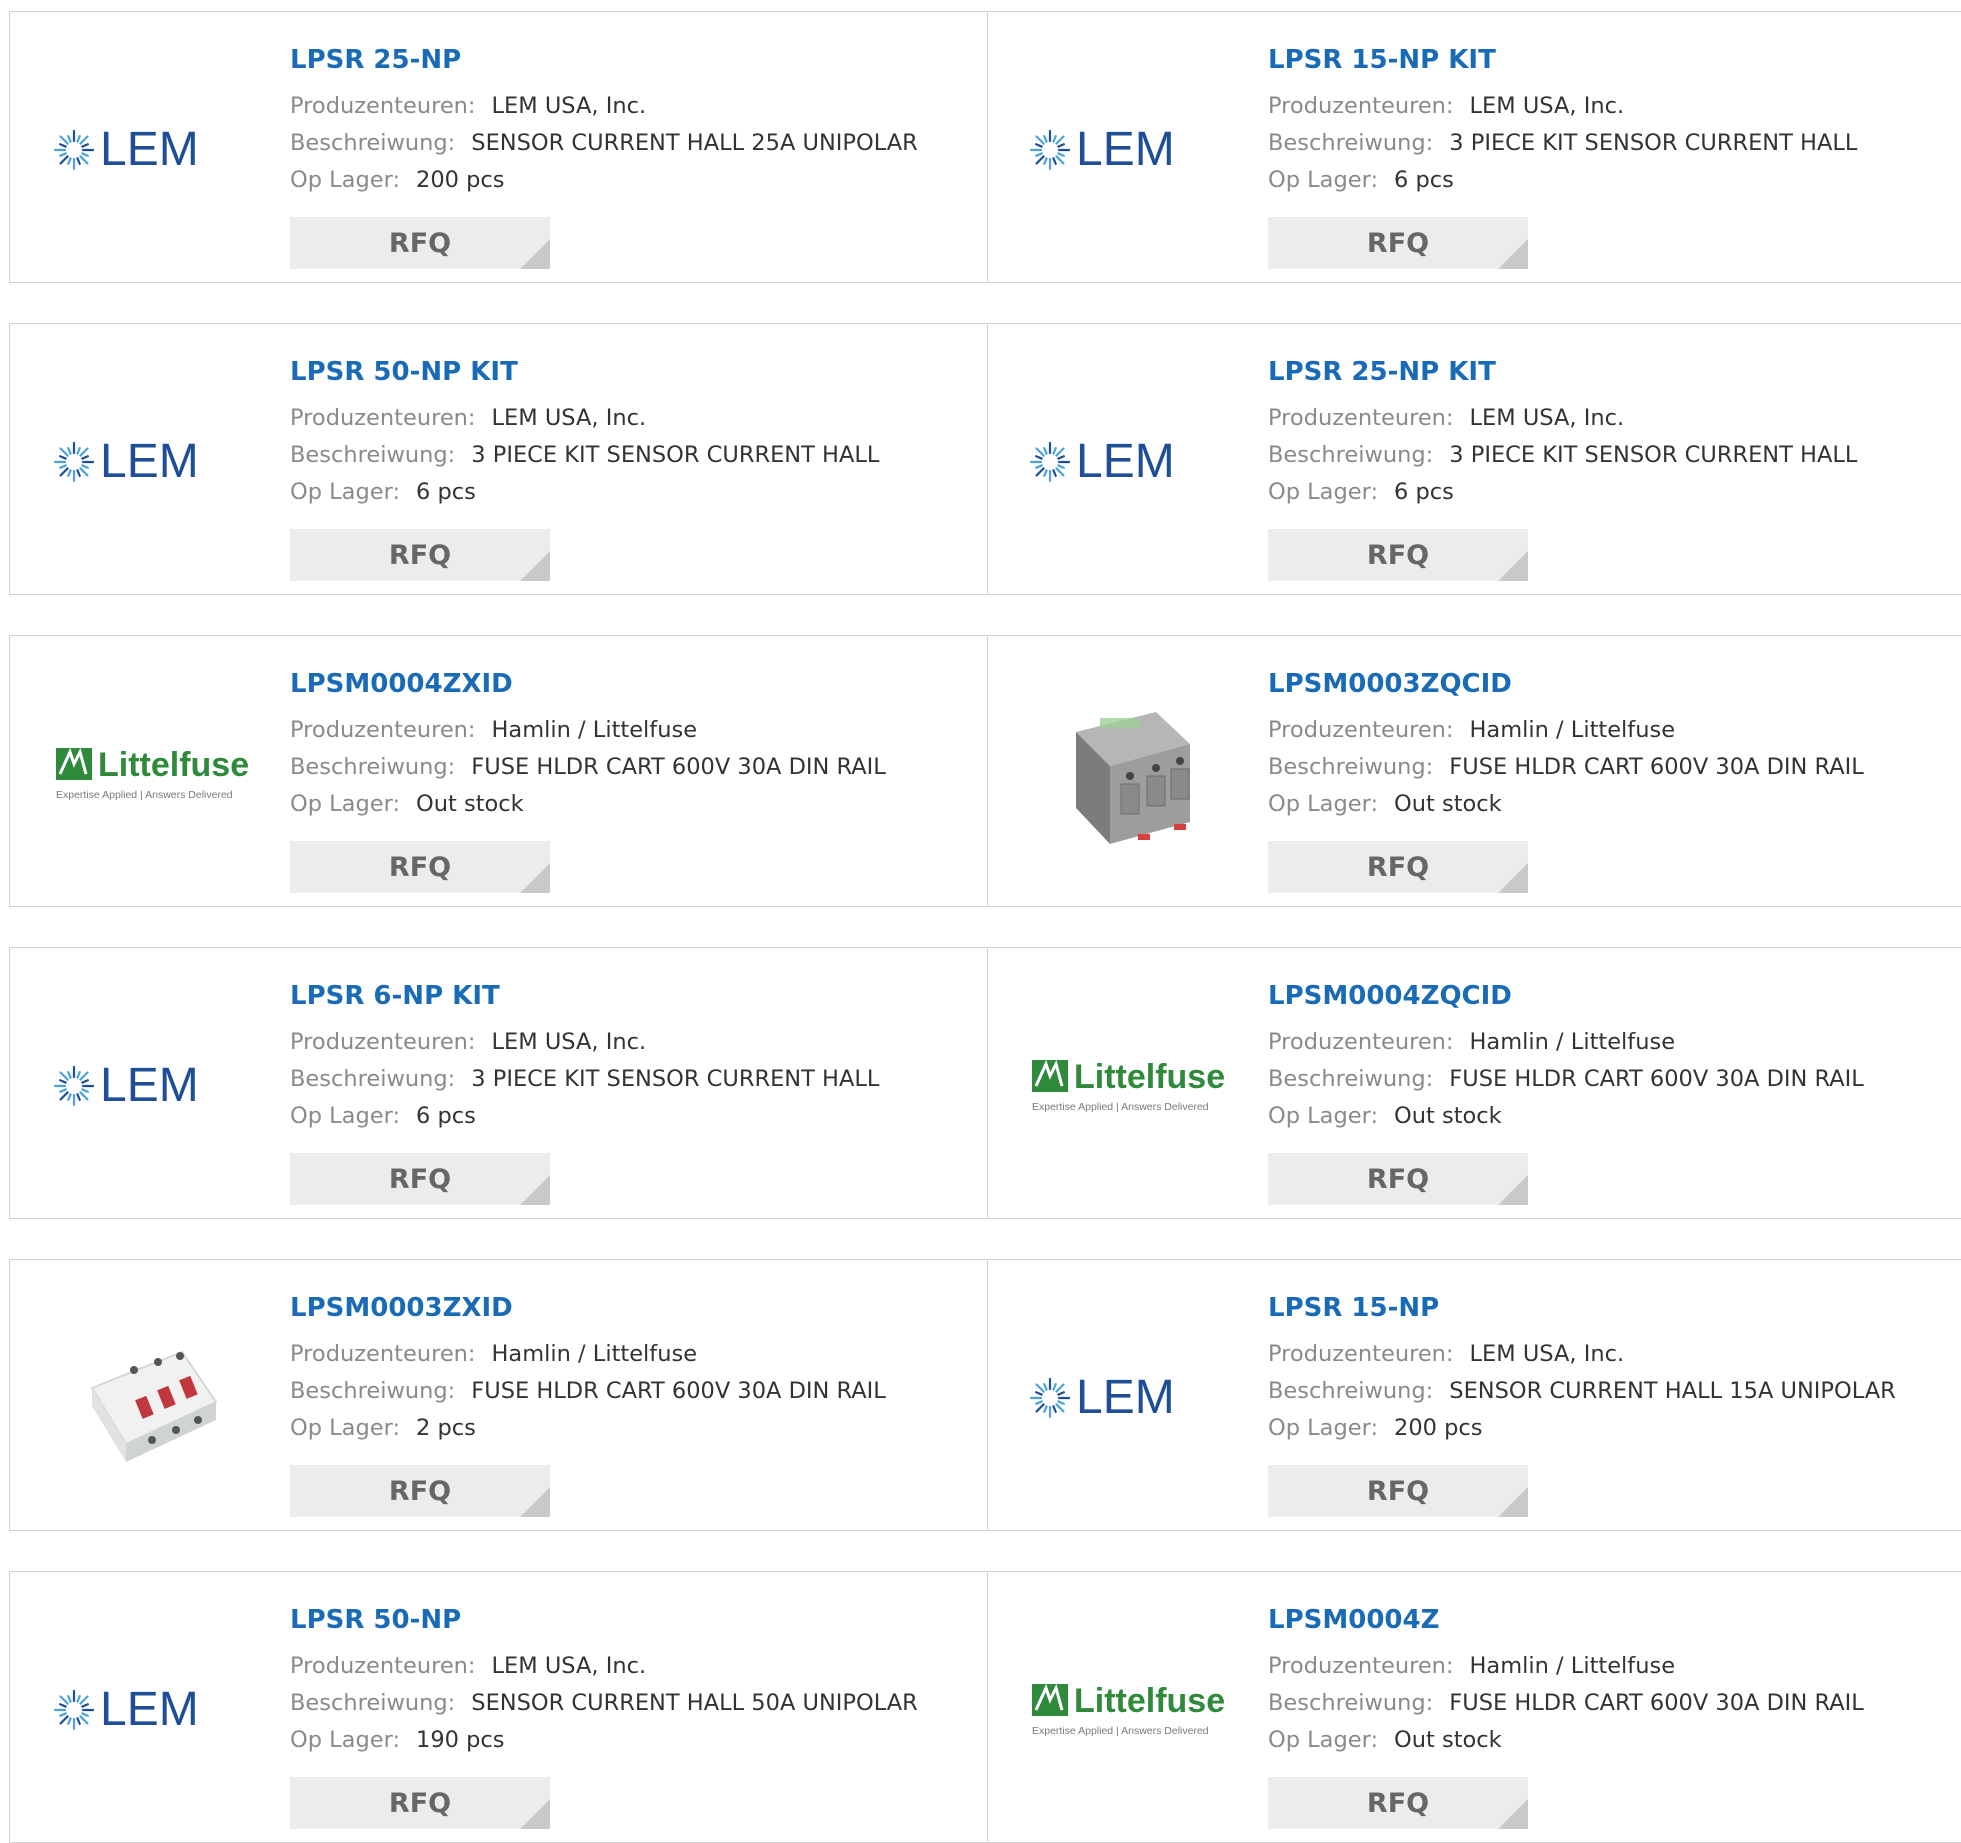  Describe the element at coordinates (694, 1703) in the screenshot. I see `description-value: SENSOR CURRENT HALL 50A UNIPOLAR` at that location.